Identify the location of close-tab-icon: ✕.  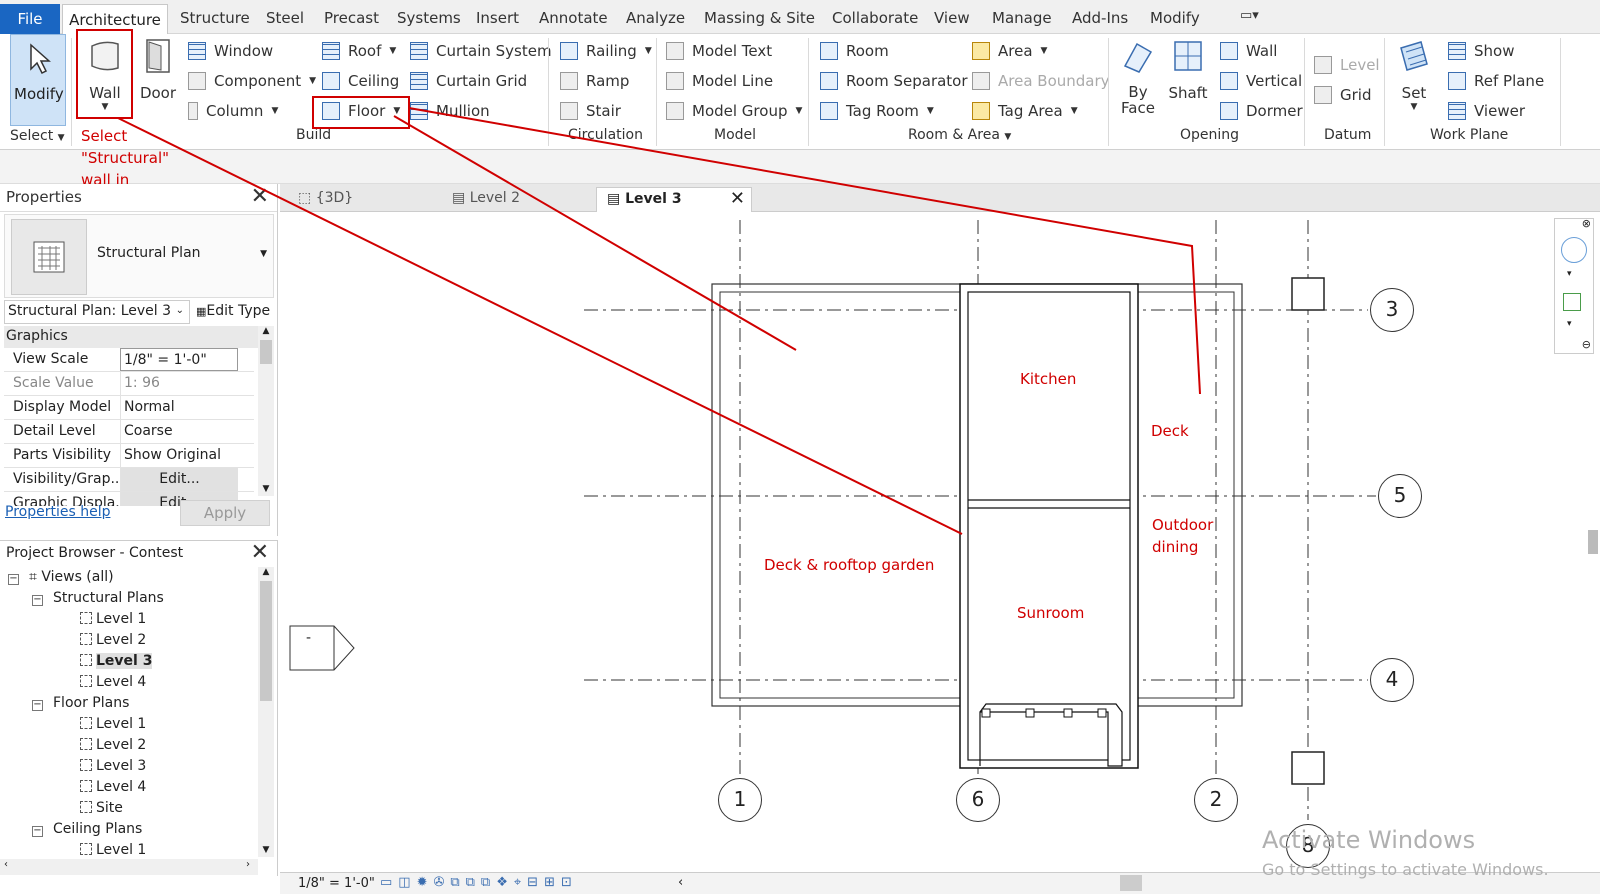
(737, 198).